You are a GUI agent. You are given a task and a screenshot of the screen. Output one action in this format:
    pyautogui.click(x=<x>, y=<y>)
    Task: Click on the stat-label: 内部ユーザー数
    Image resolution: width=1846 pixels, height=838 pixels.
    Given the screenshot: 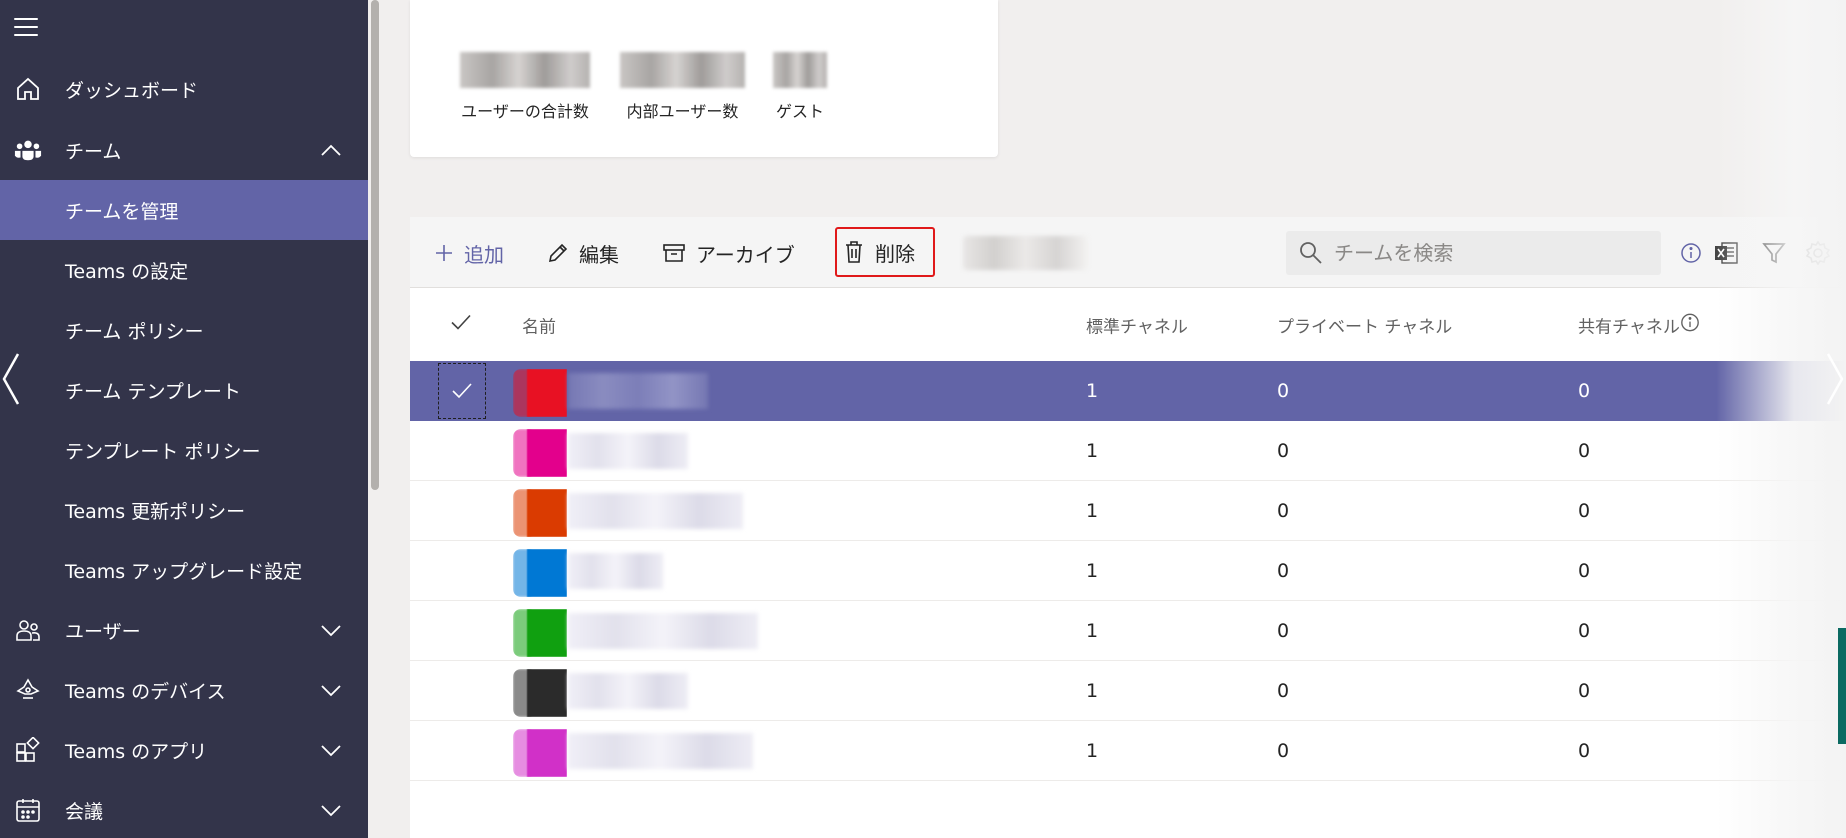 What is the action you would take?
    pyautogui.click(x=682, y=111)
    